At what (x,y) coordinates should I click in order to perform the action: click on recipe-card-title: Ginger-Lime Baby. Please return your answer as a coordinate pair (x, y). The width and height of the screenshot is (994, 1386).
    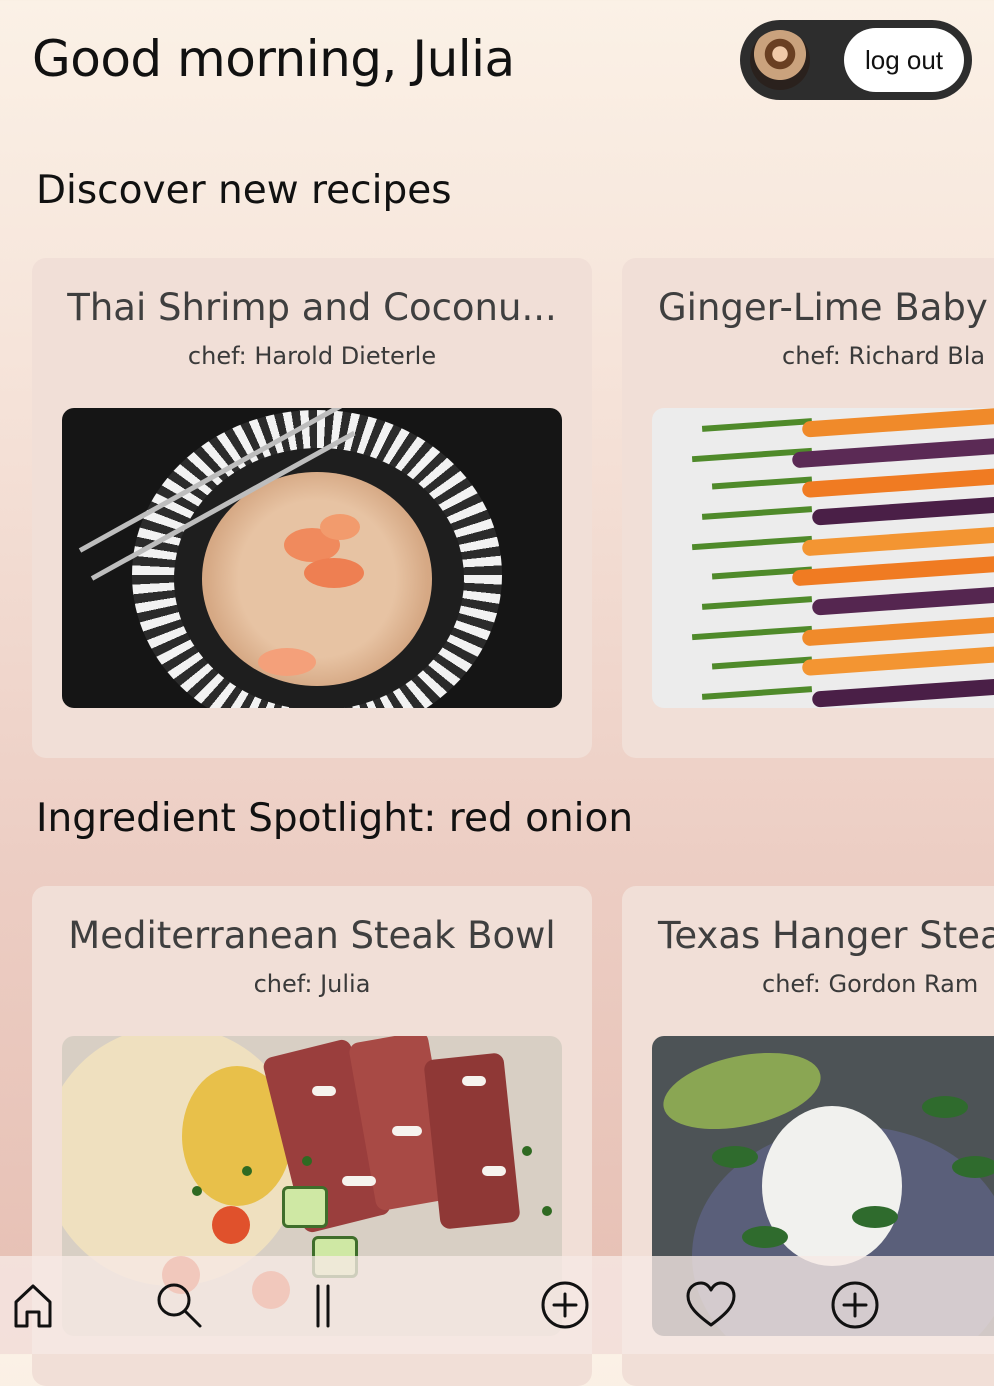
    Looking at the image, I should click on (823, 307).